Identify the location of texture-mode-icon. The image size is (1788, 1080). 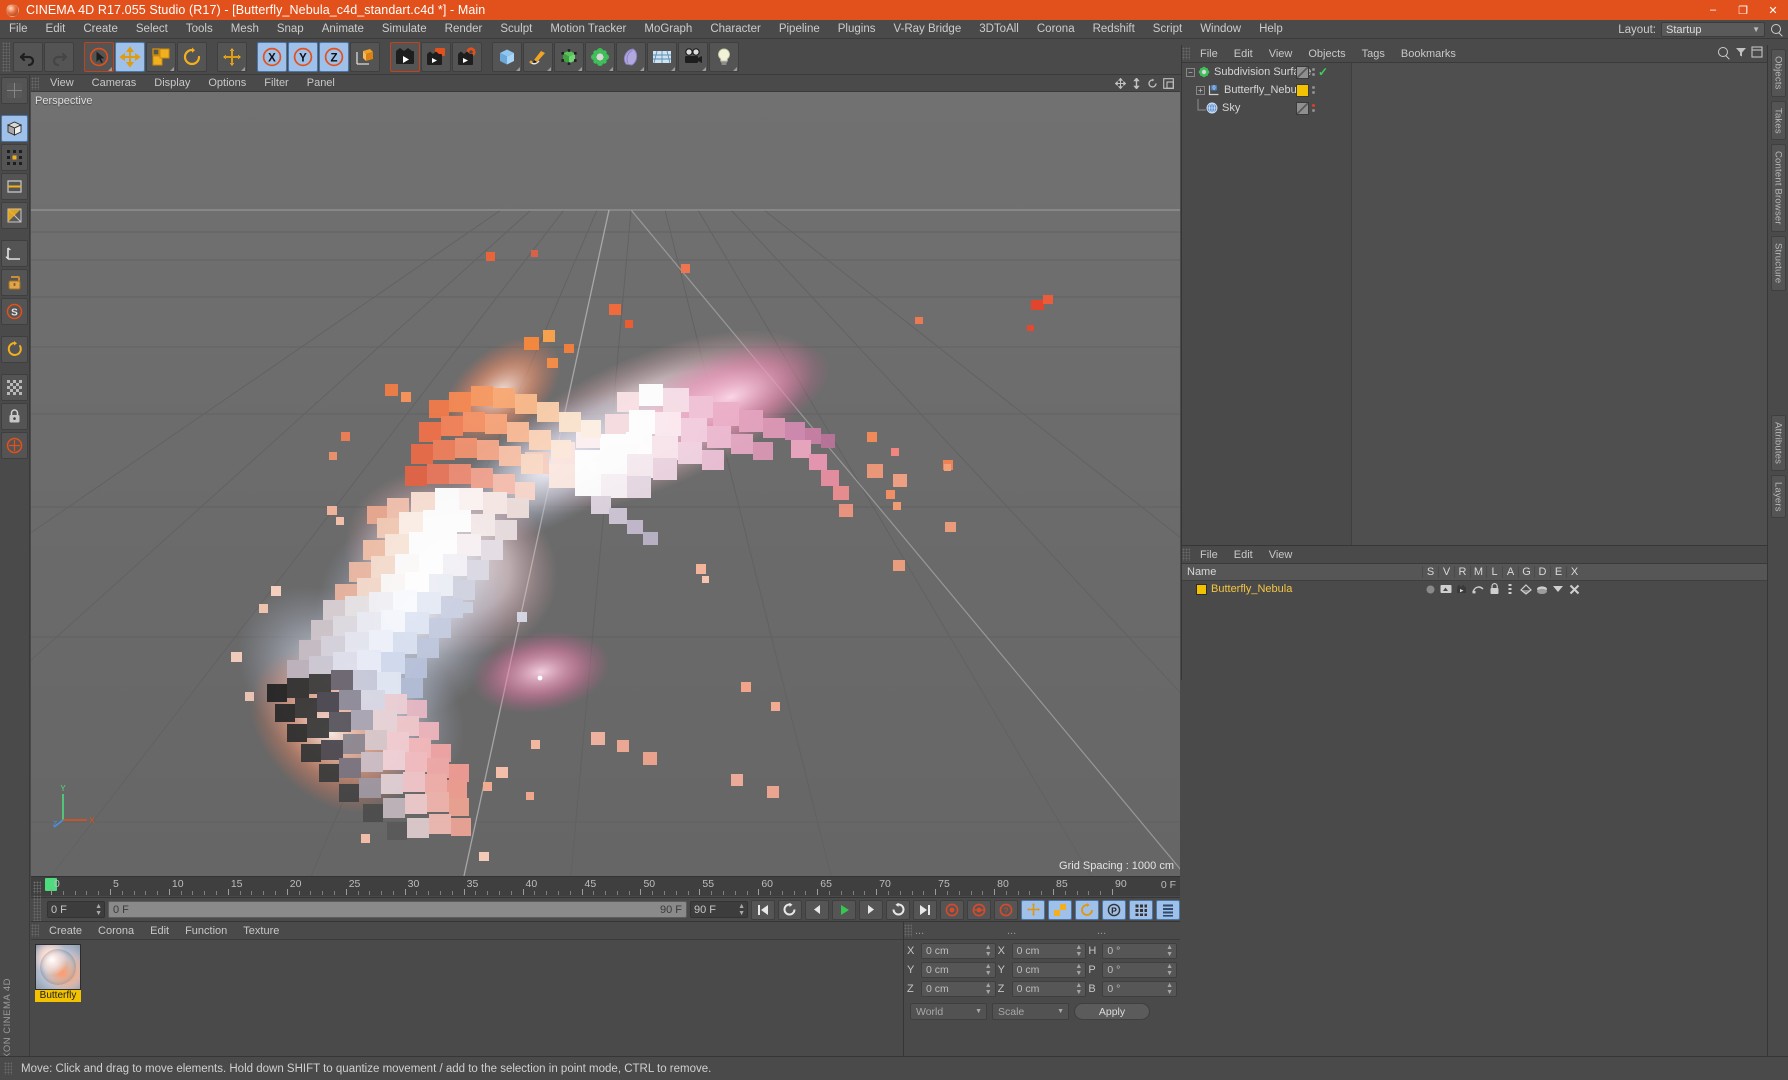
(14, 282).